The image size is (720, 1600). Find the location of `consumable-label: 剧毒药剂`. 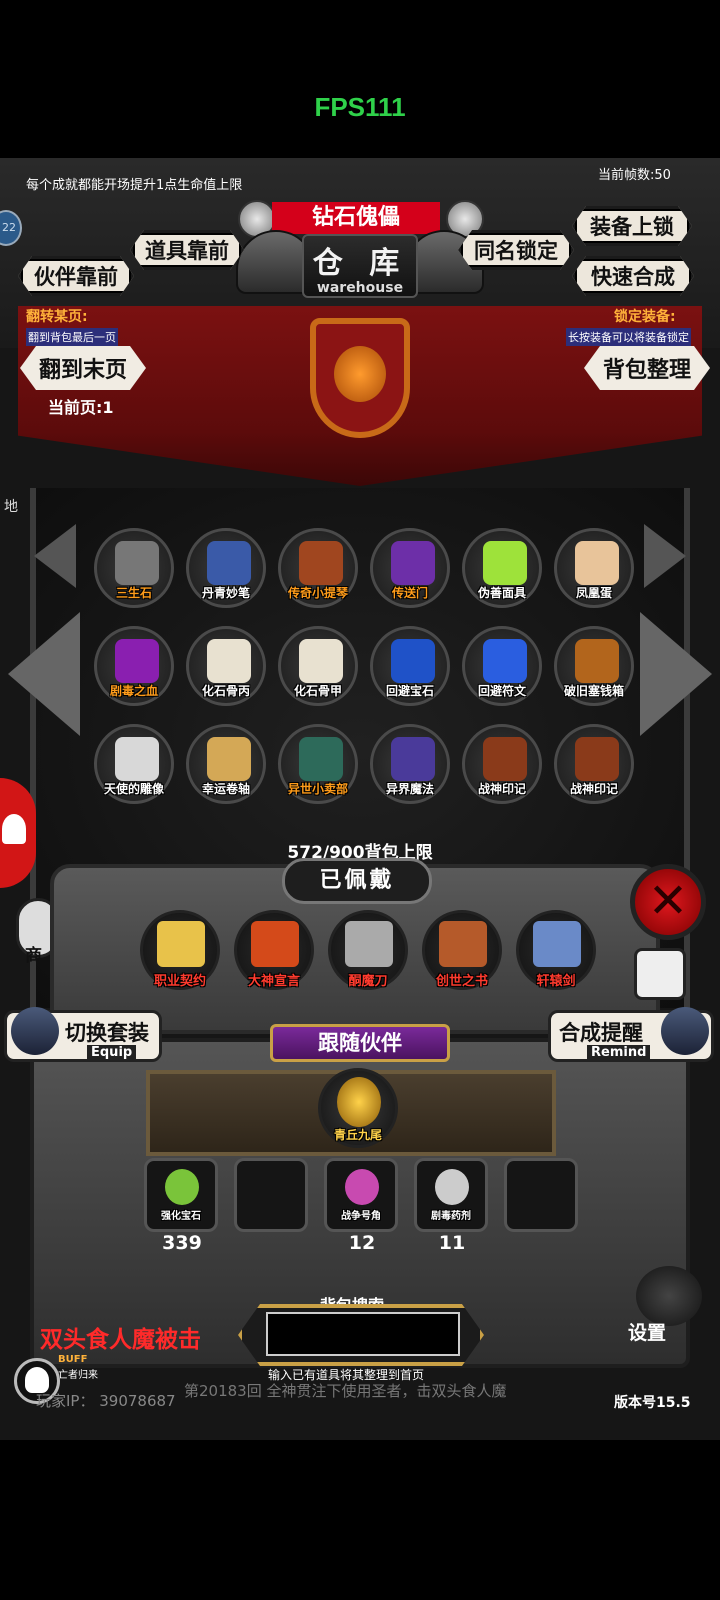

consumable-label: 剧毒药剂 is located at coordinates (451, 1216).